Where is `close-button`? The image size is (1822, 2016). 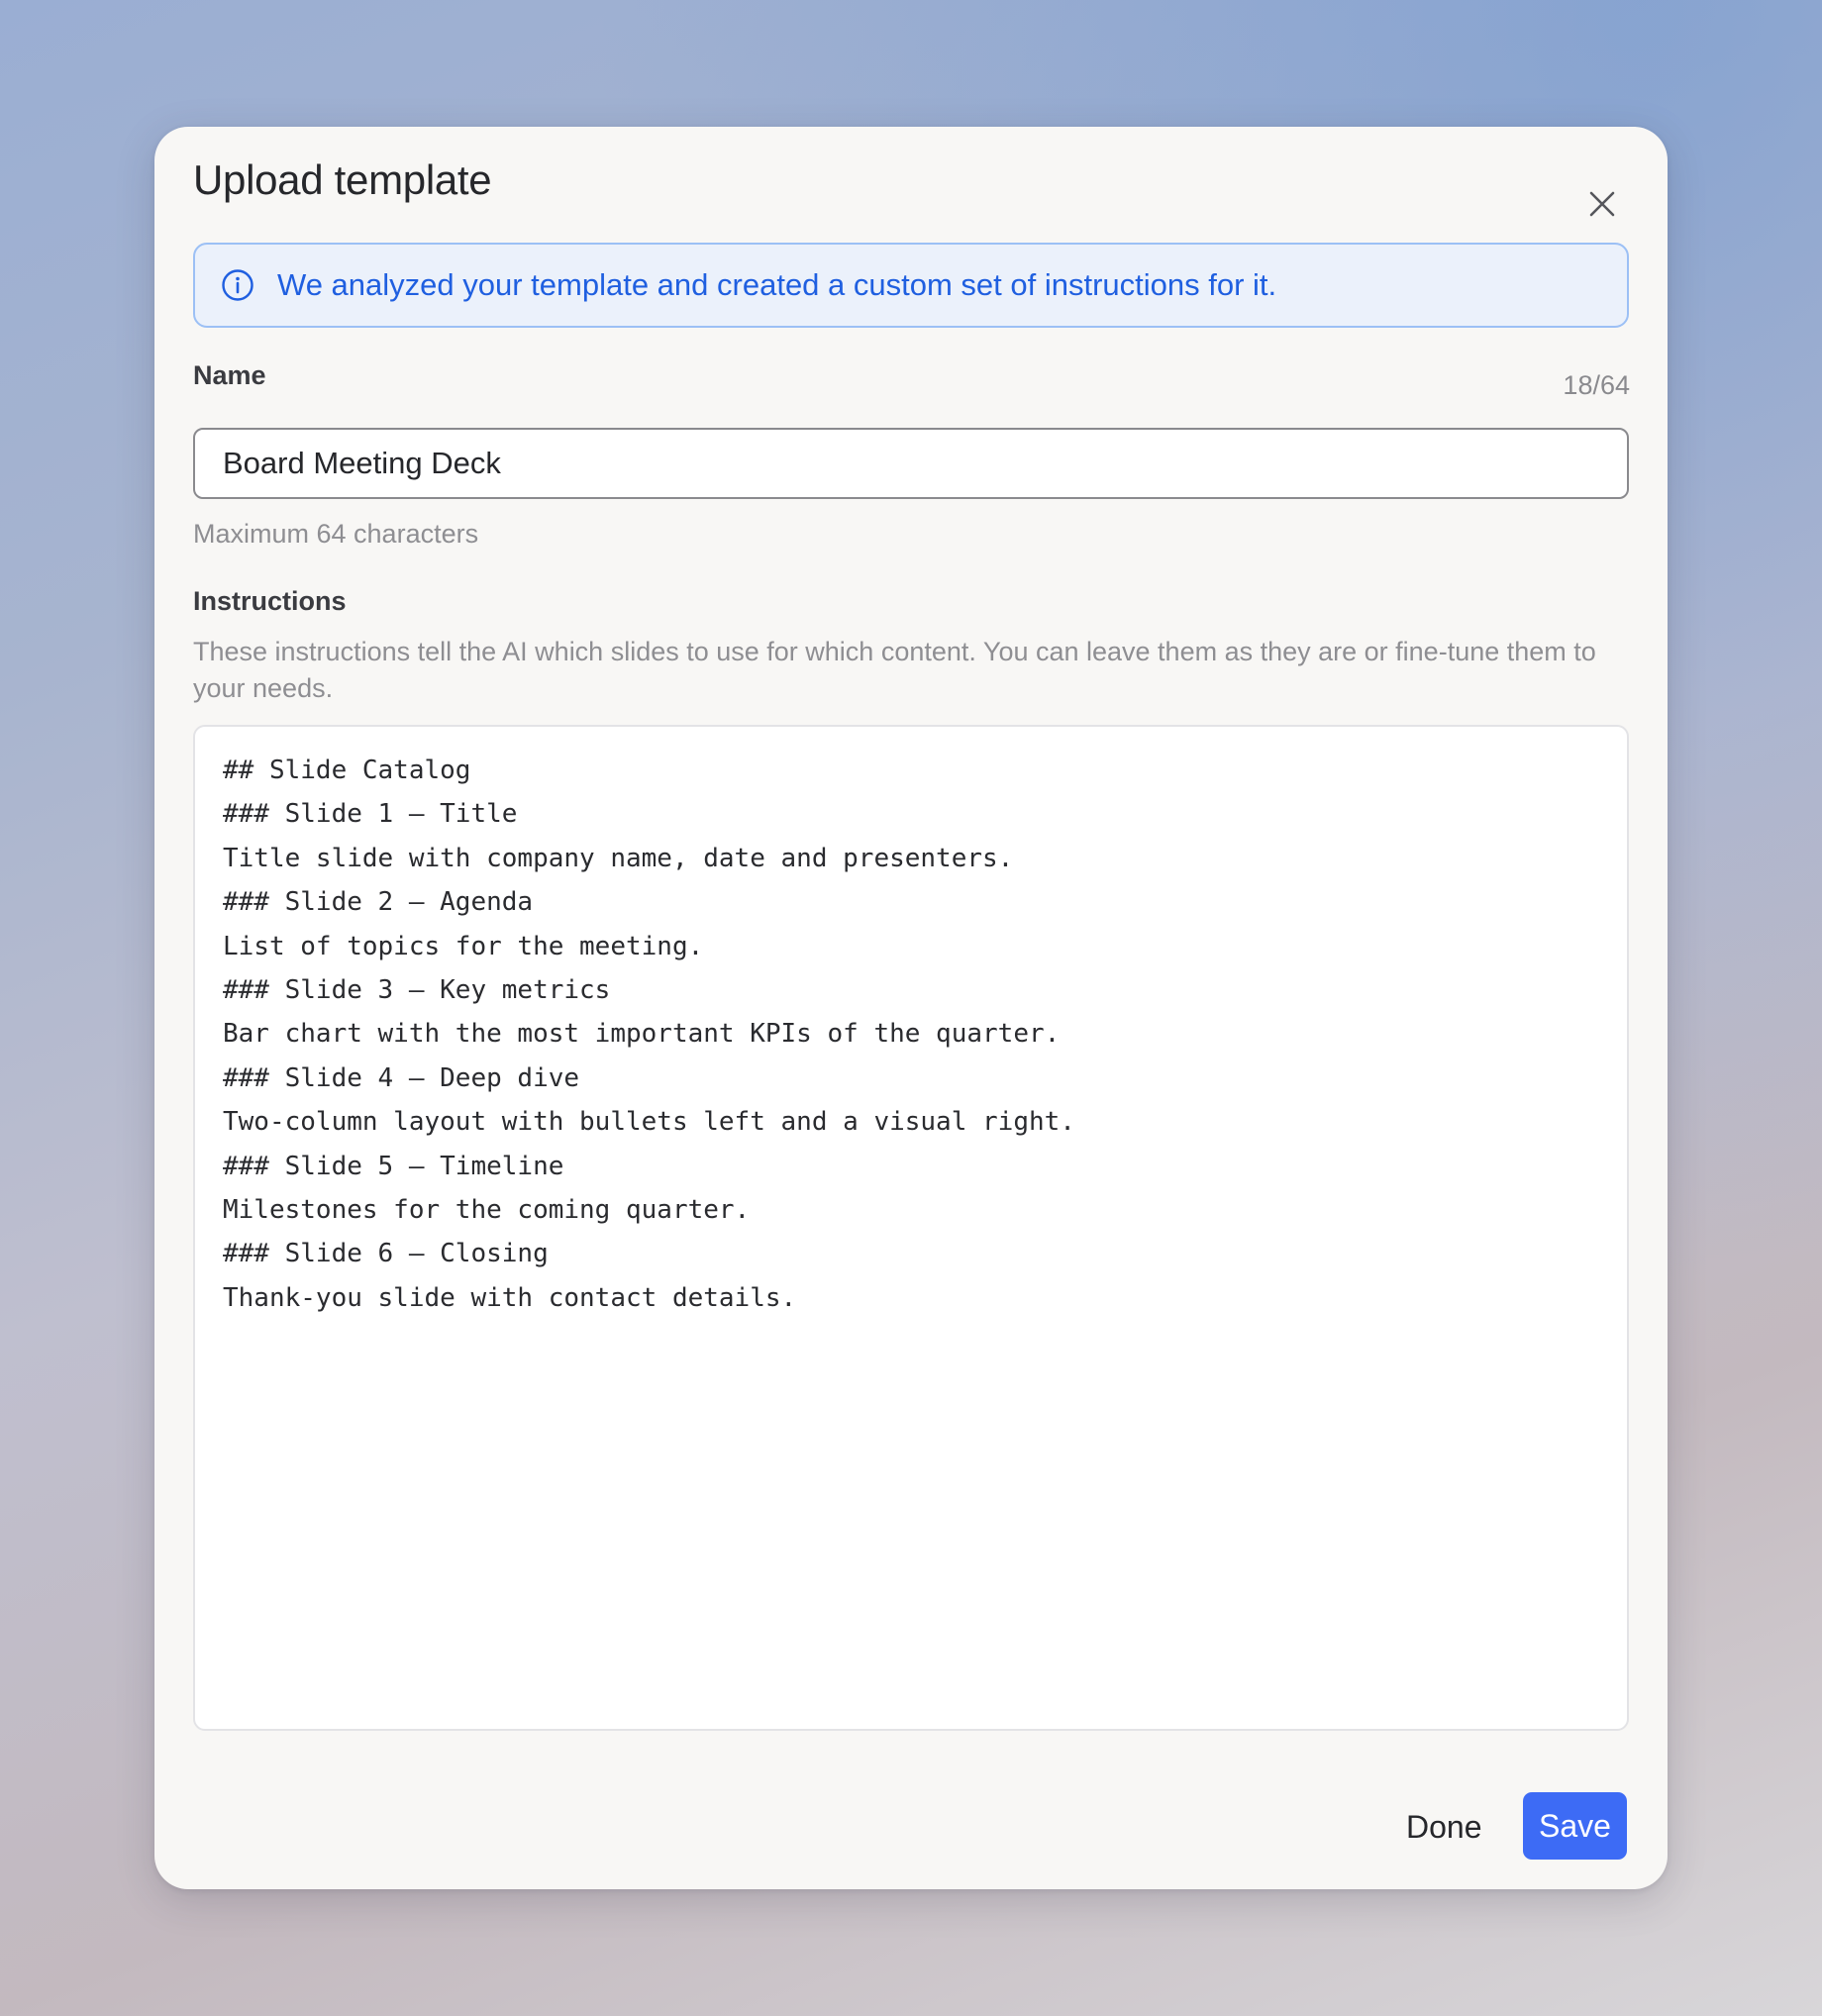 close-button is located at coordinates (1602, 204).